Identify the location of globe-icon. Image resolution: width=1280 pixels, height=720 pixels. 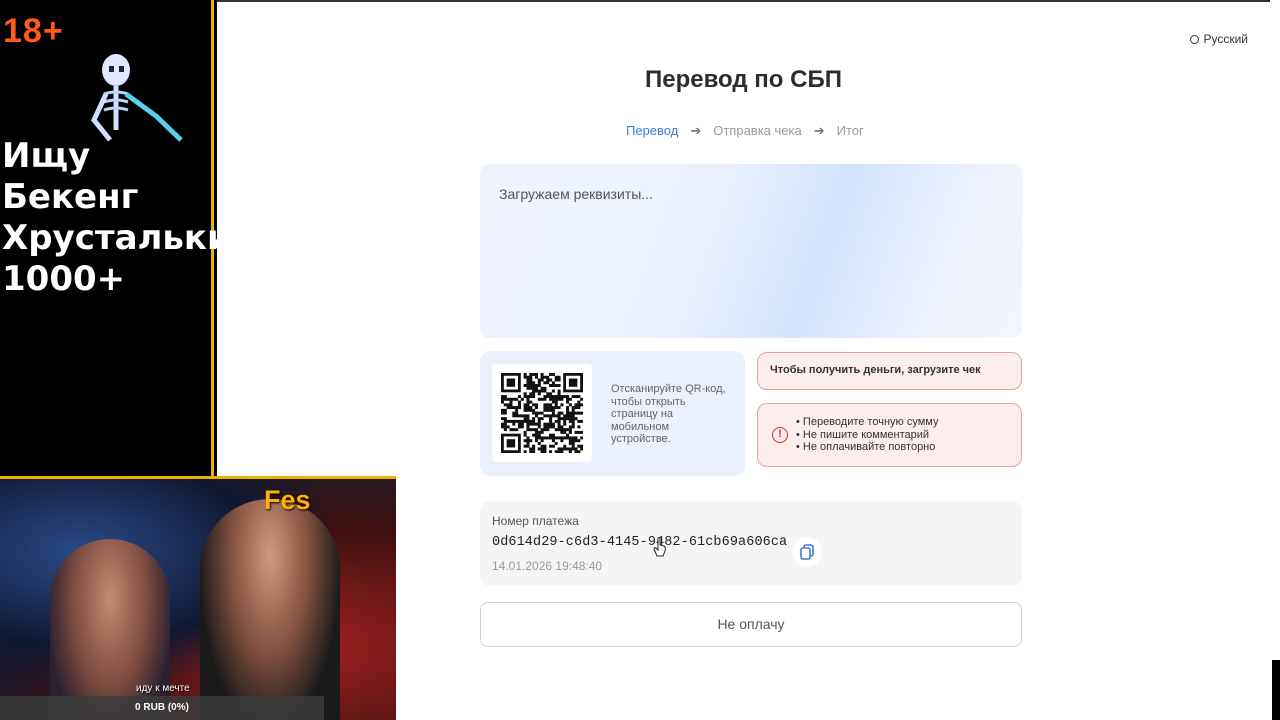
(1195, 39).